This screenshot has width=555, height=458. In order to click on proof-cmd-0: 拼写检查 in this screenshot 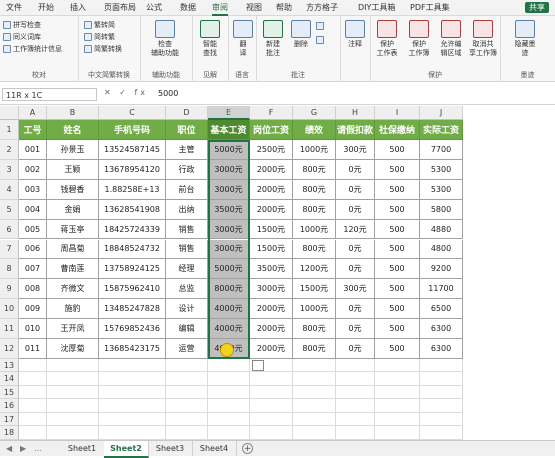, I will do `click(22, 25)`.